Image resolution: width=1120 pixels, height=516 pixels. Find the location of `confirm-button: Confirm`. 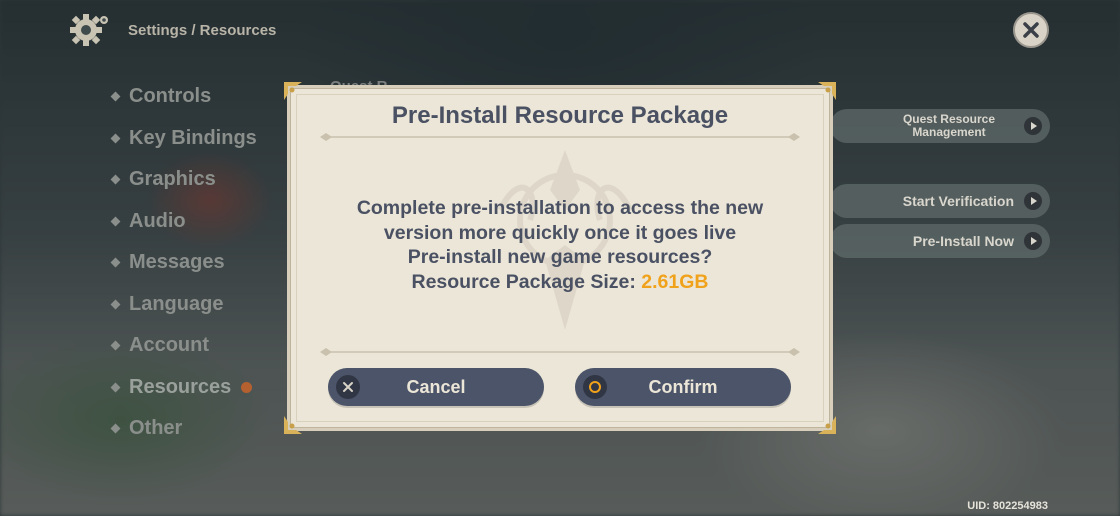

confirm-button: Confirm is located at coordinates (683, 387).